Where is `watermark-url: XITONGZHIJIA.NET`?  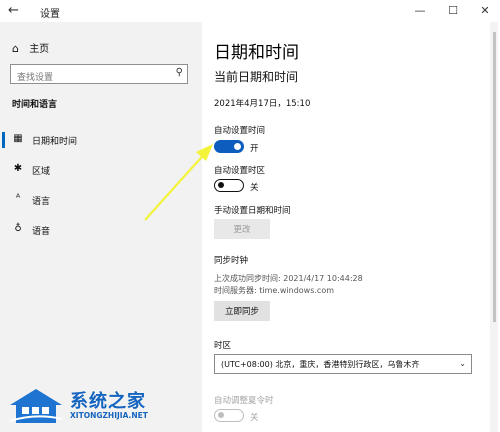 watermark-url: XITONGZHIJIA.NET is located at coordinates (109, 415).